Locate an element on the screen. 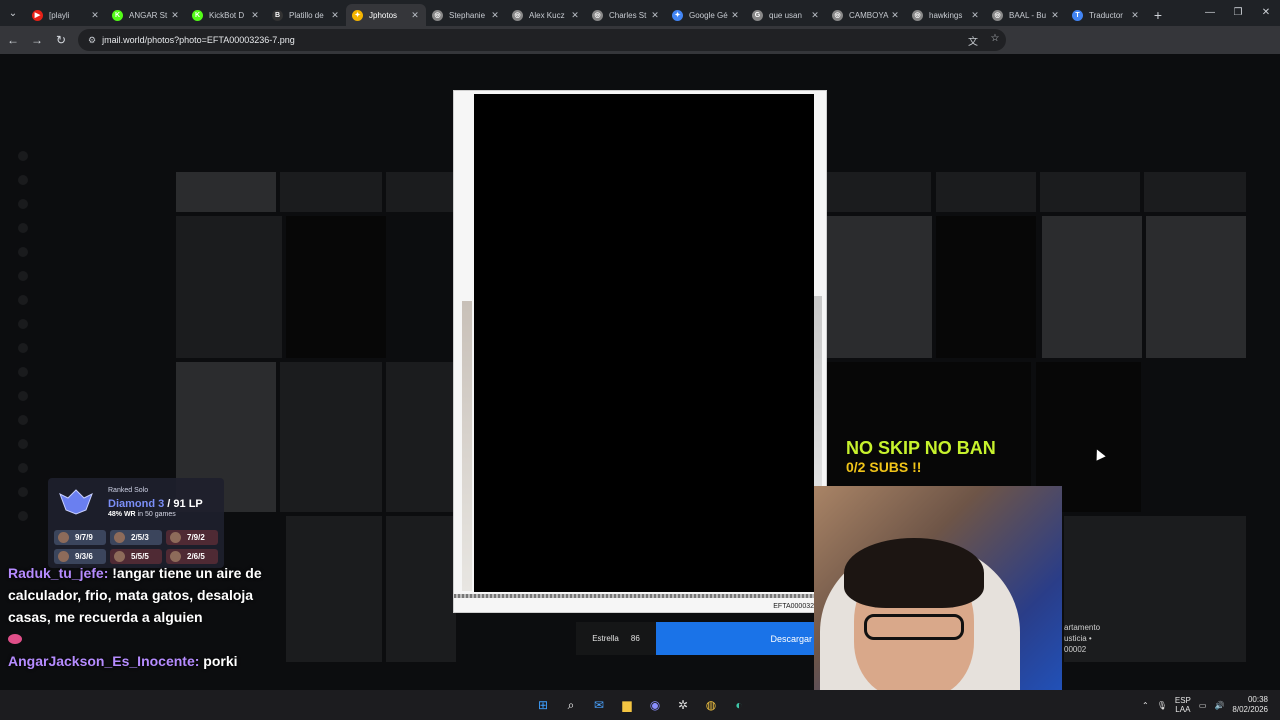 This screenshot has width=1280, height=720. forward-button: → is located at coordinates (37, 40).